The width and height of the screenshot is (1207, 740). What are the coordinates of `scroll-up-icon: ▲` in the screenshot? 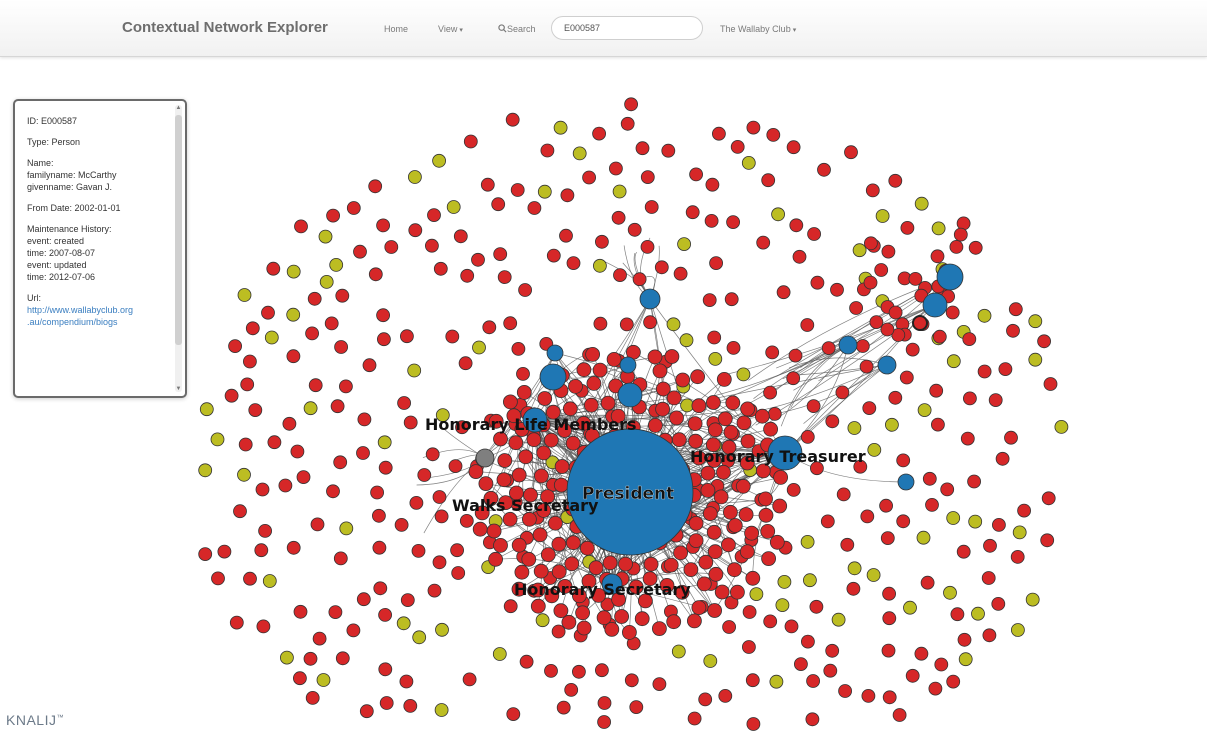 It's located at (178, 108).